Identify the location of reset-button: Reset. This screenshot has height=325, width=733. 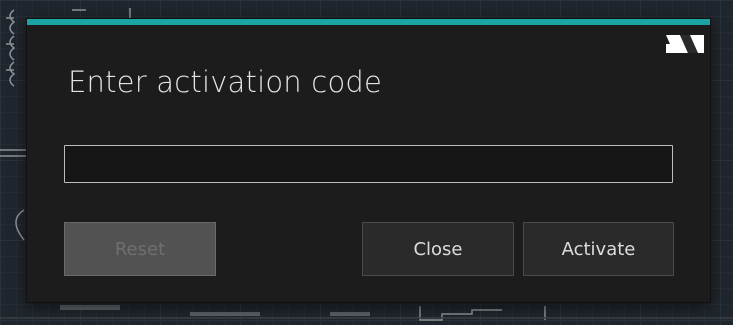
(140, 249).